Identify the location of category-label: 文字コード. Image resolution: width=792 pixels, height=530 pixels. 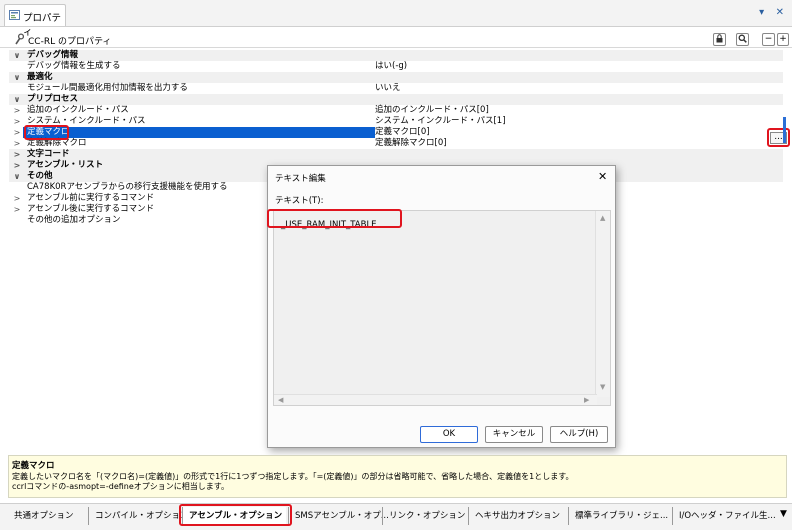
(48, 154).